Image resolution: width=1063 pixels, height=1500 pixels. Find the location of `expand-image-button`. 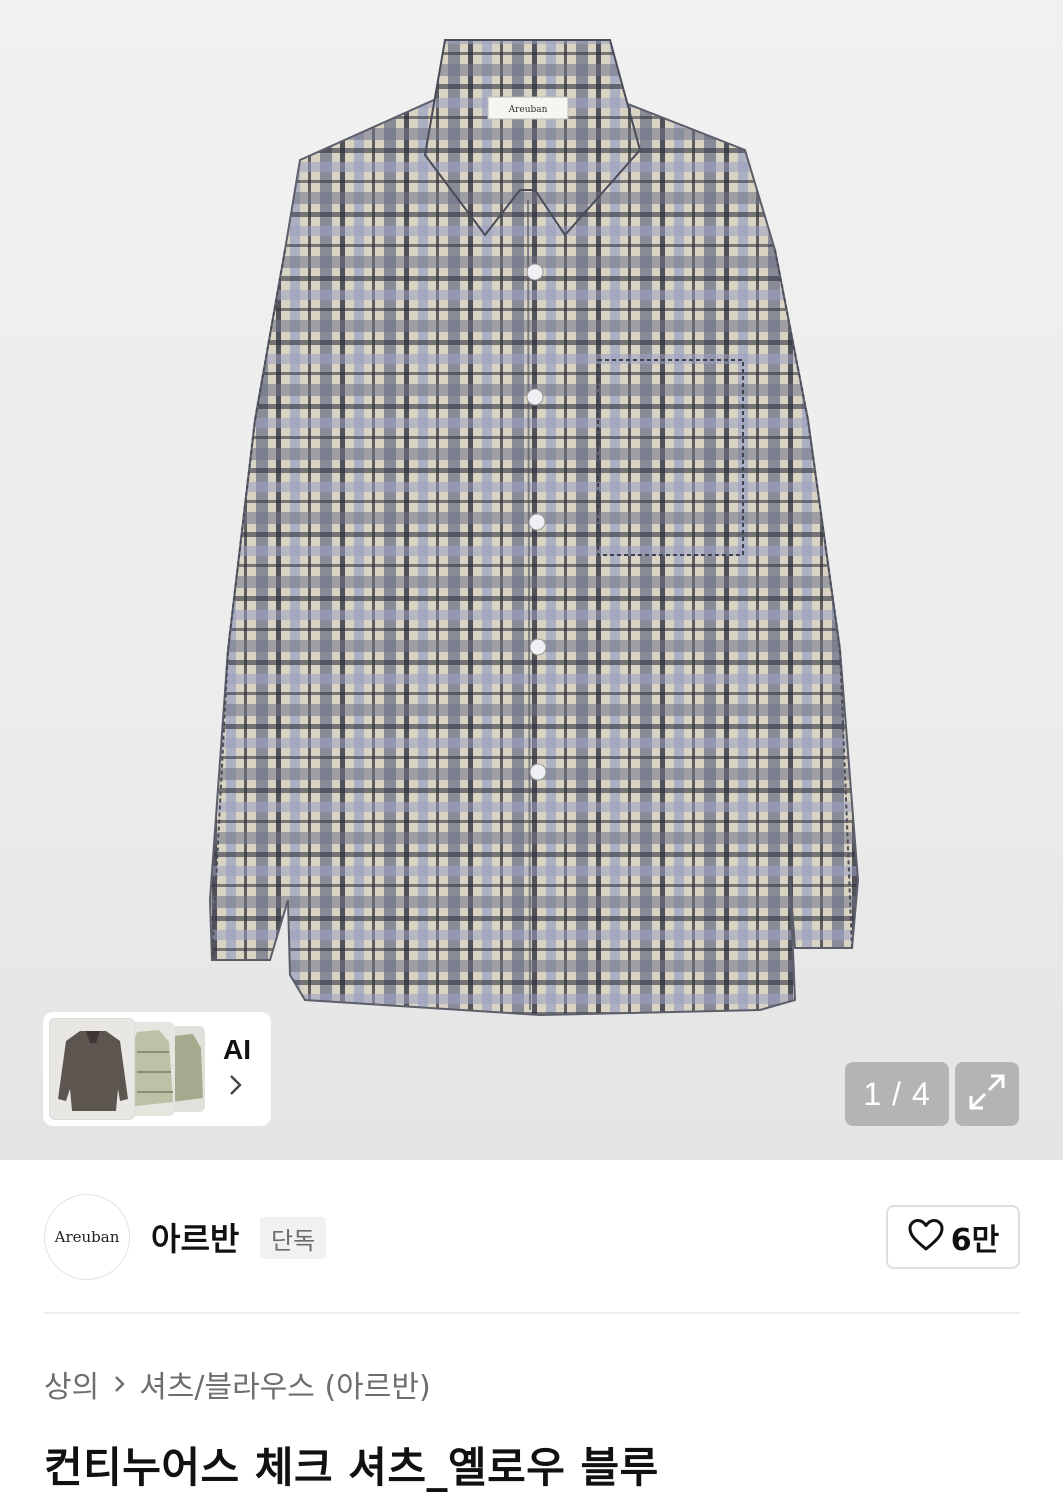

expand-image-button is located at coordinates (987, 1094).